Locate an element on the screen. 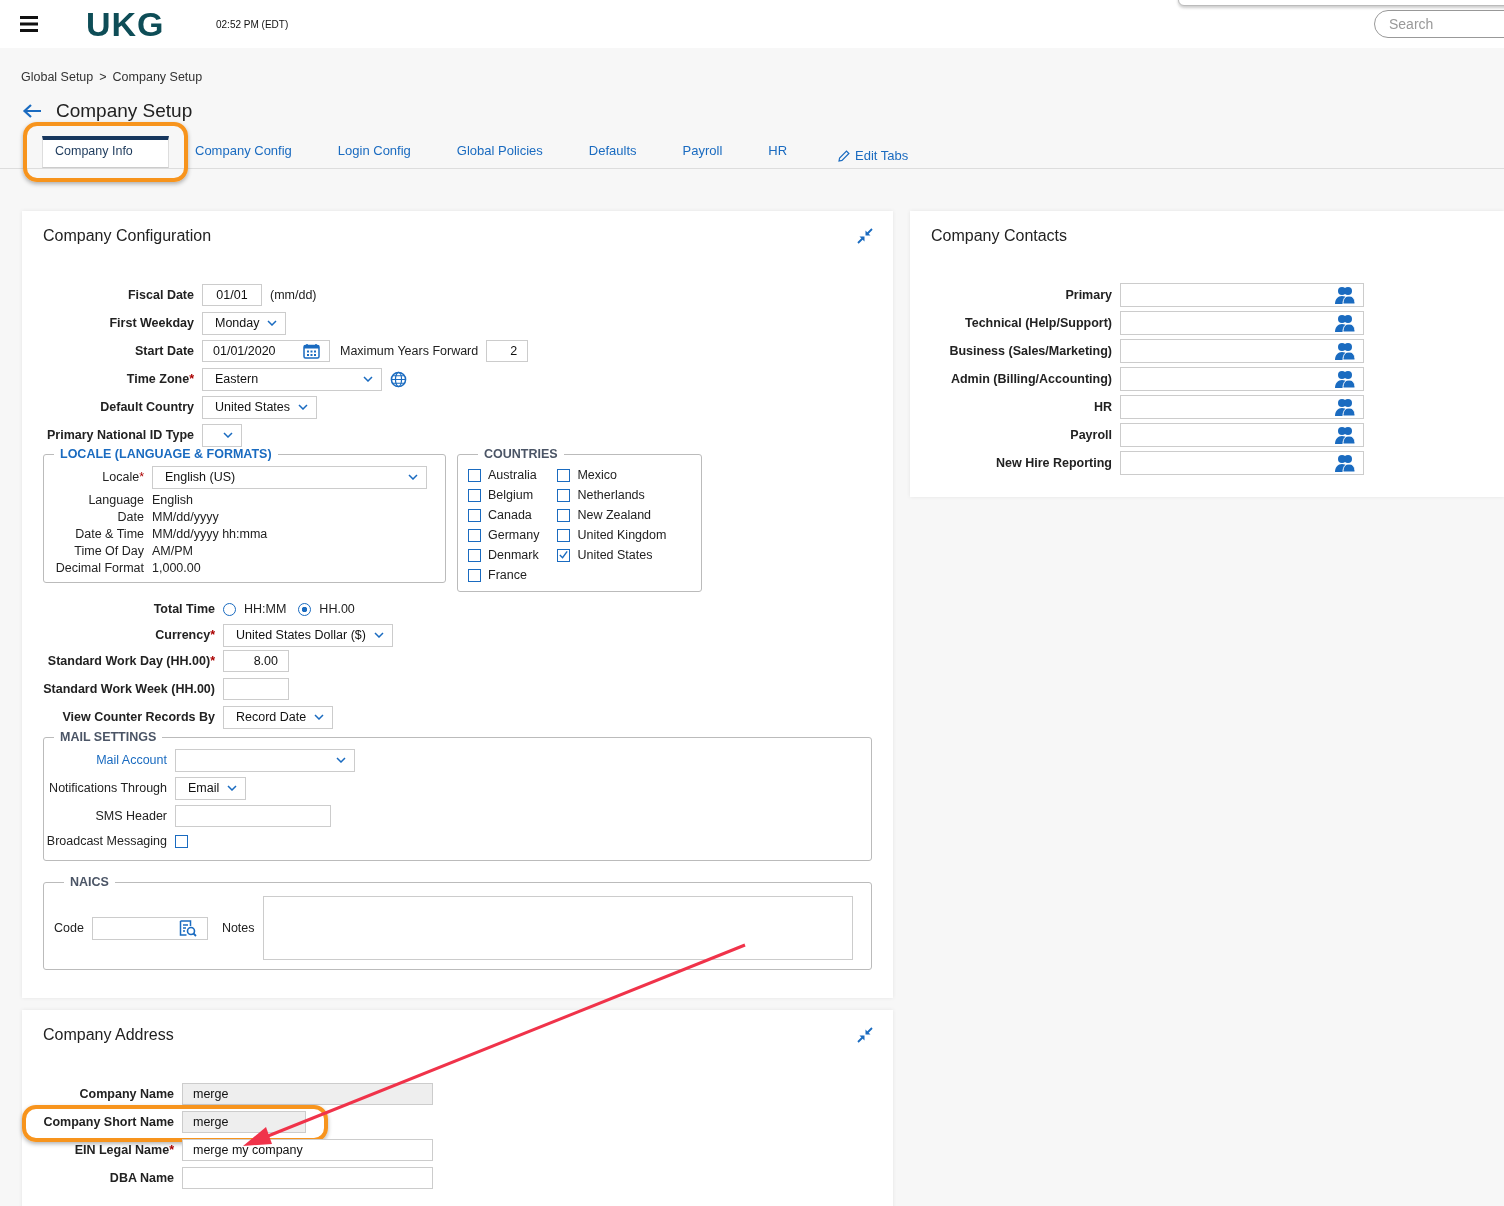 The width and height of the screenshot is (1504, 1206). text-field: 8.00 is located at coordinates (256, 661).